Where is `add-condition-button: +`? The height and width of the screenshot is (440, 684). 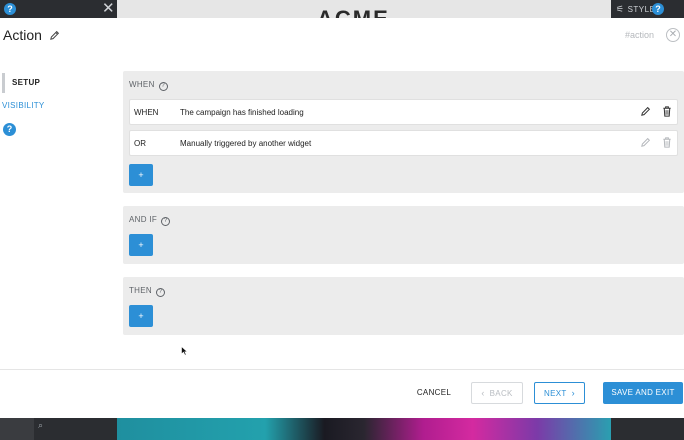 add-condition-button: + is located at coordinates (141, 175).